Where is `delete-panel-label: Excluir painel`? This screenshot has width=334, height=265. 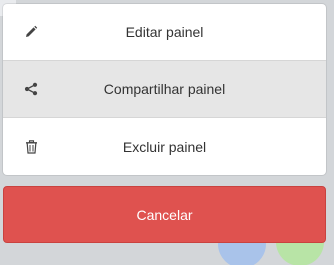
delete-panel-label: Excluir painel is located at coordinates (164, 146).